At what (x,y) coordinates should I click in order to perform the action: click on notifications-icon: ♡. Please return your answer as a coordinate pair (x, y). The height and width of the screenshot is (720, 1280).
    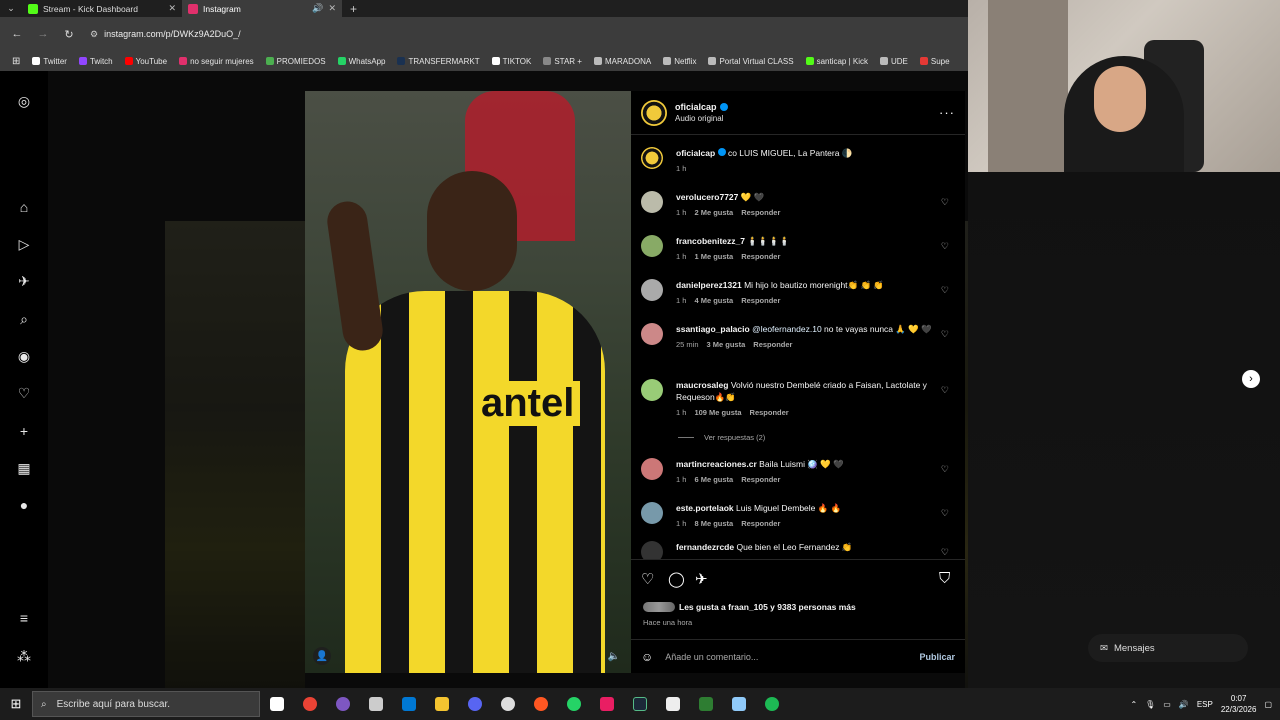
    Looking at the image, I should click on (24, 393).